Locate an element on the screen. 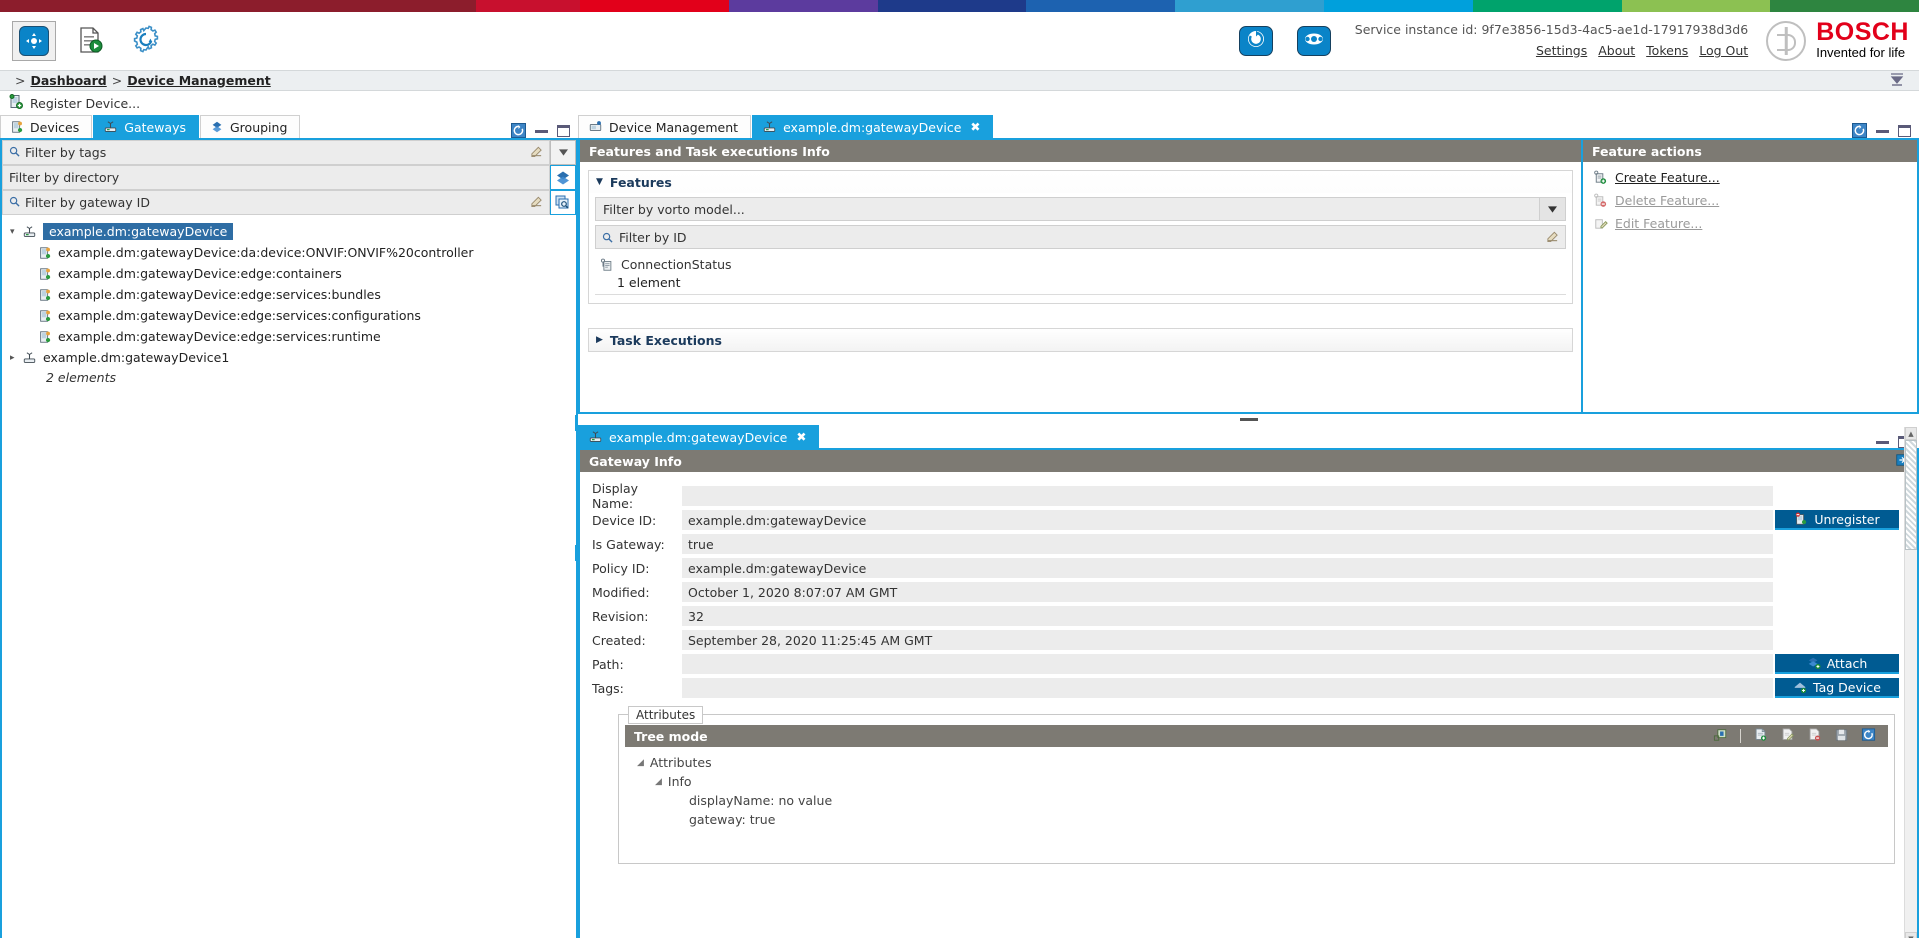 The width and height of the screenshot is (1919, 938). field-value: 32 is located at coordinates (1227, 616).